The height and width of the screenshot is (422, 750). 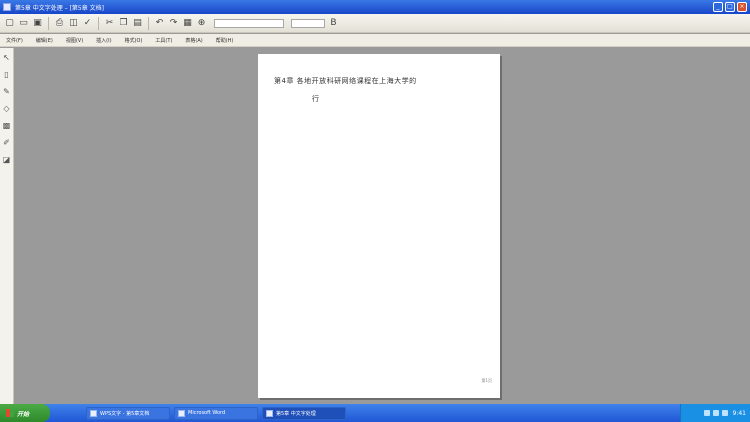 What do you see at coordinates (173, 23) in the screenshot?
I see `redo-icon: ↷` at bounding box center [173, 23].